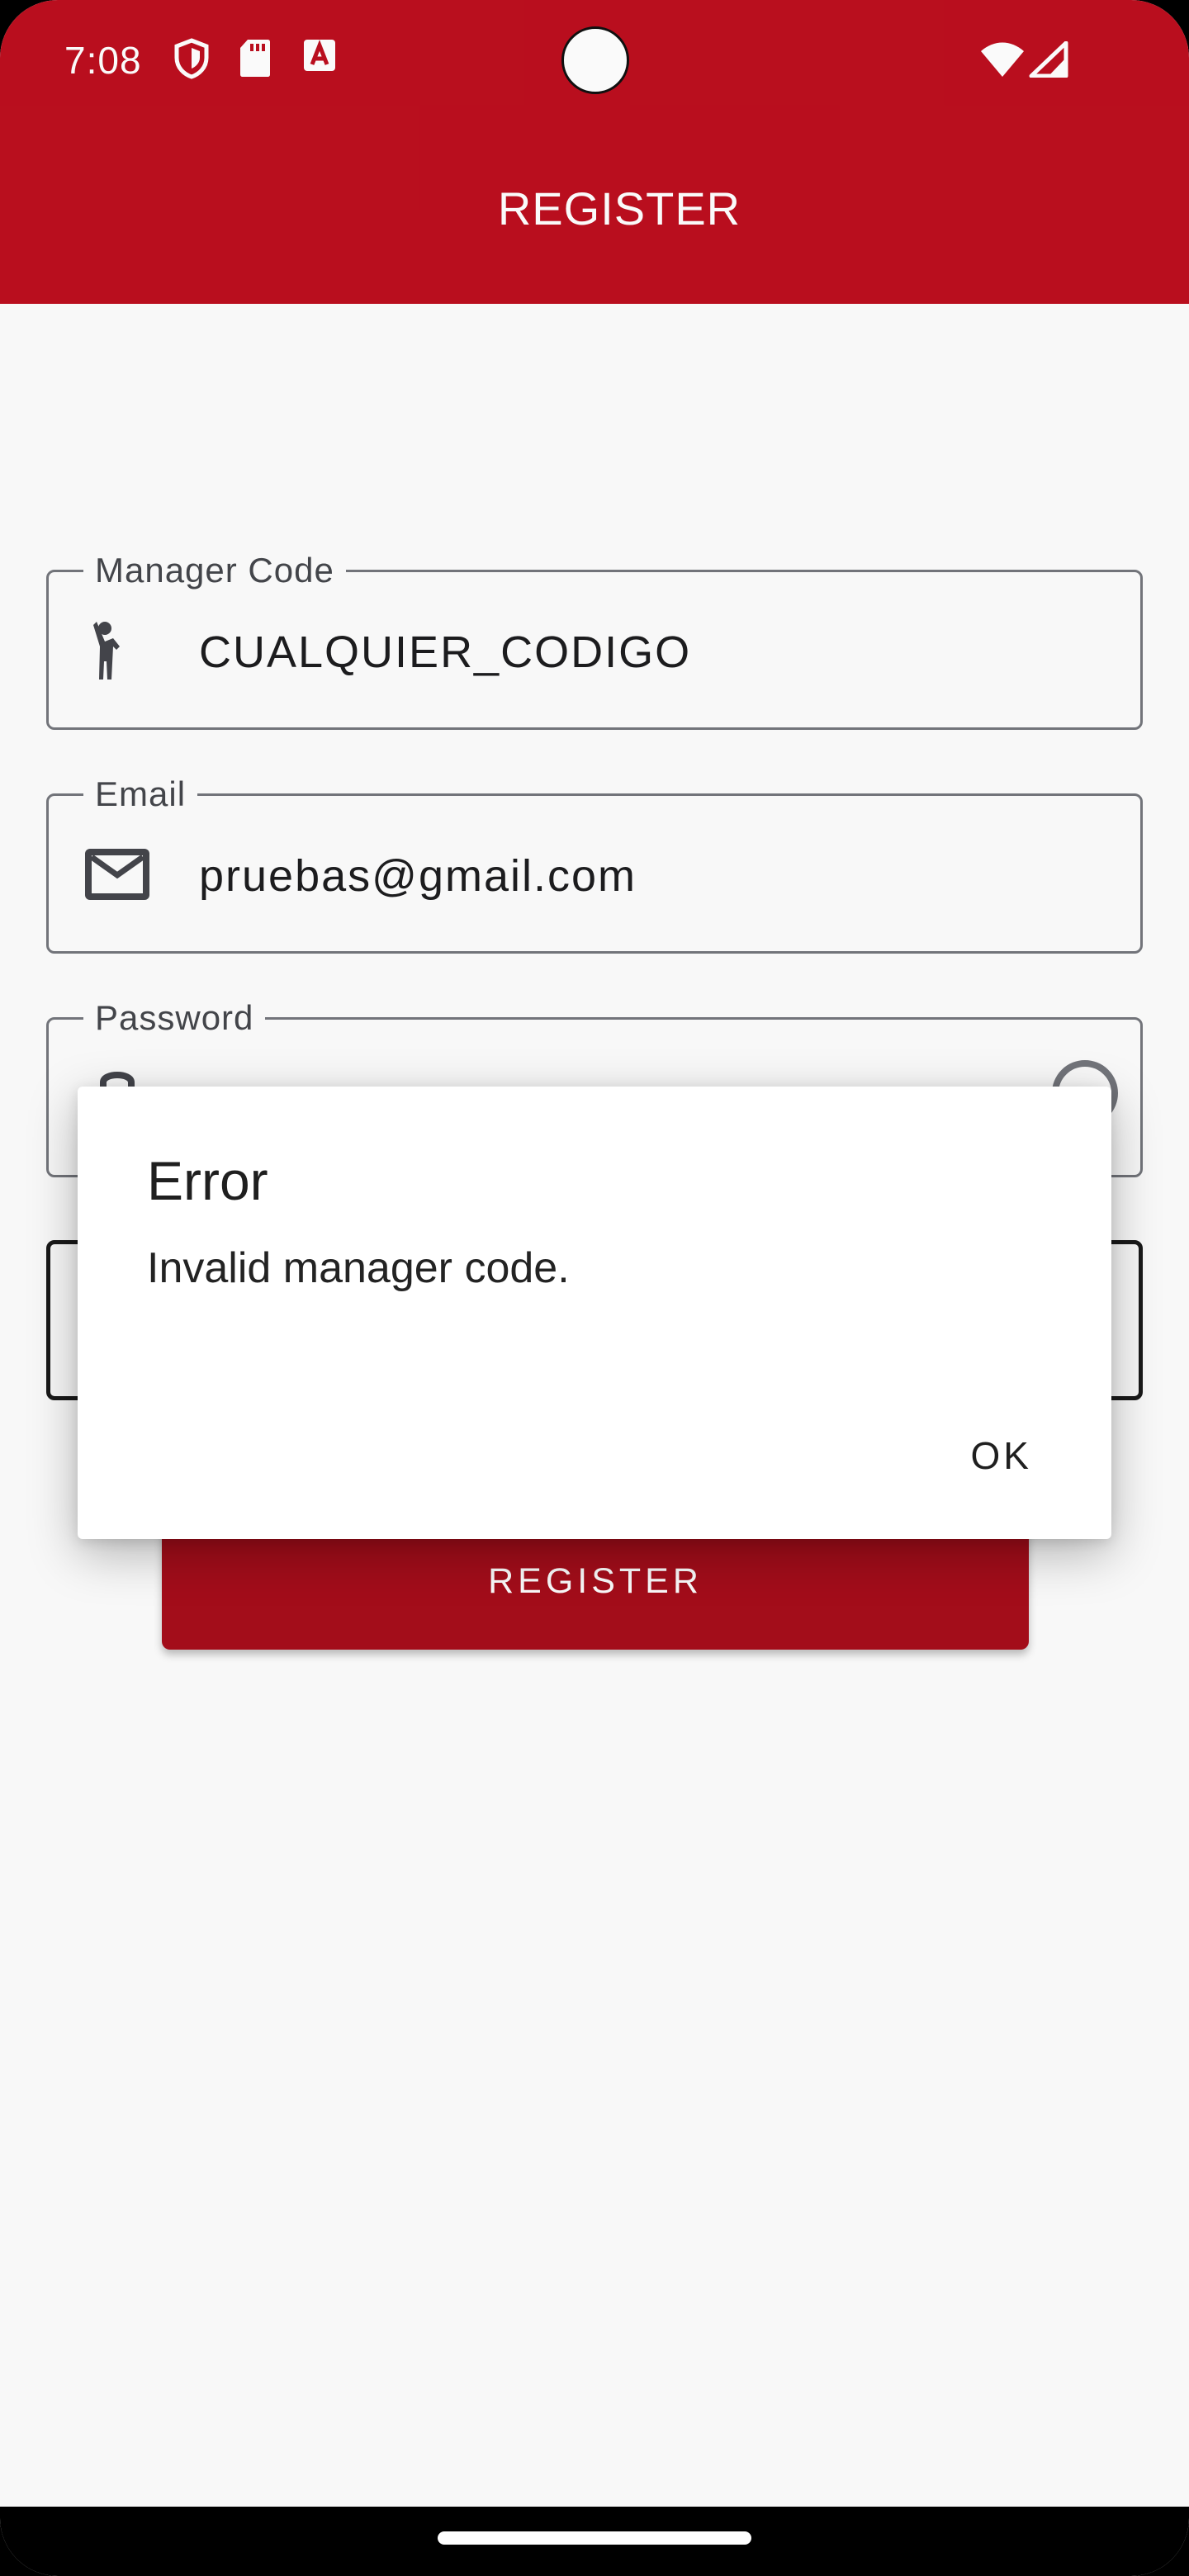 The image size is (1189, 2576). Describe the element at coordinates (358, 1268) in the screenshot. I see `dialog-message: Invalid manager code.` at that location.